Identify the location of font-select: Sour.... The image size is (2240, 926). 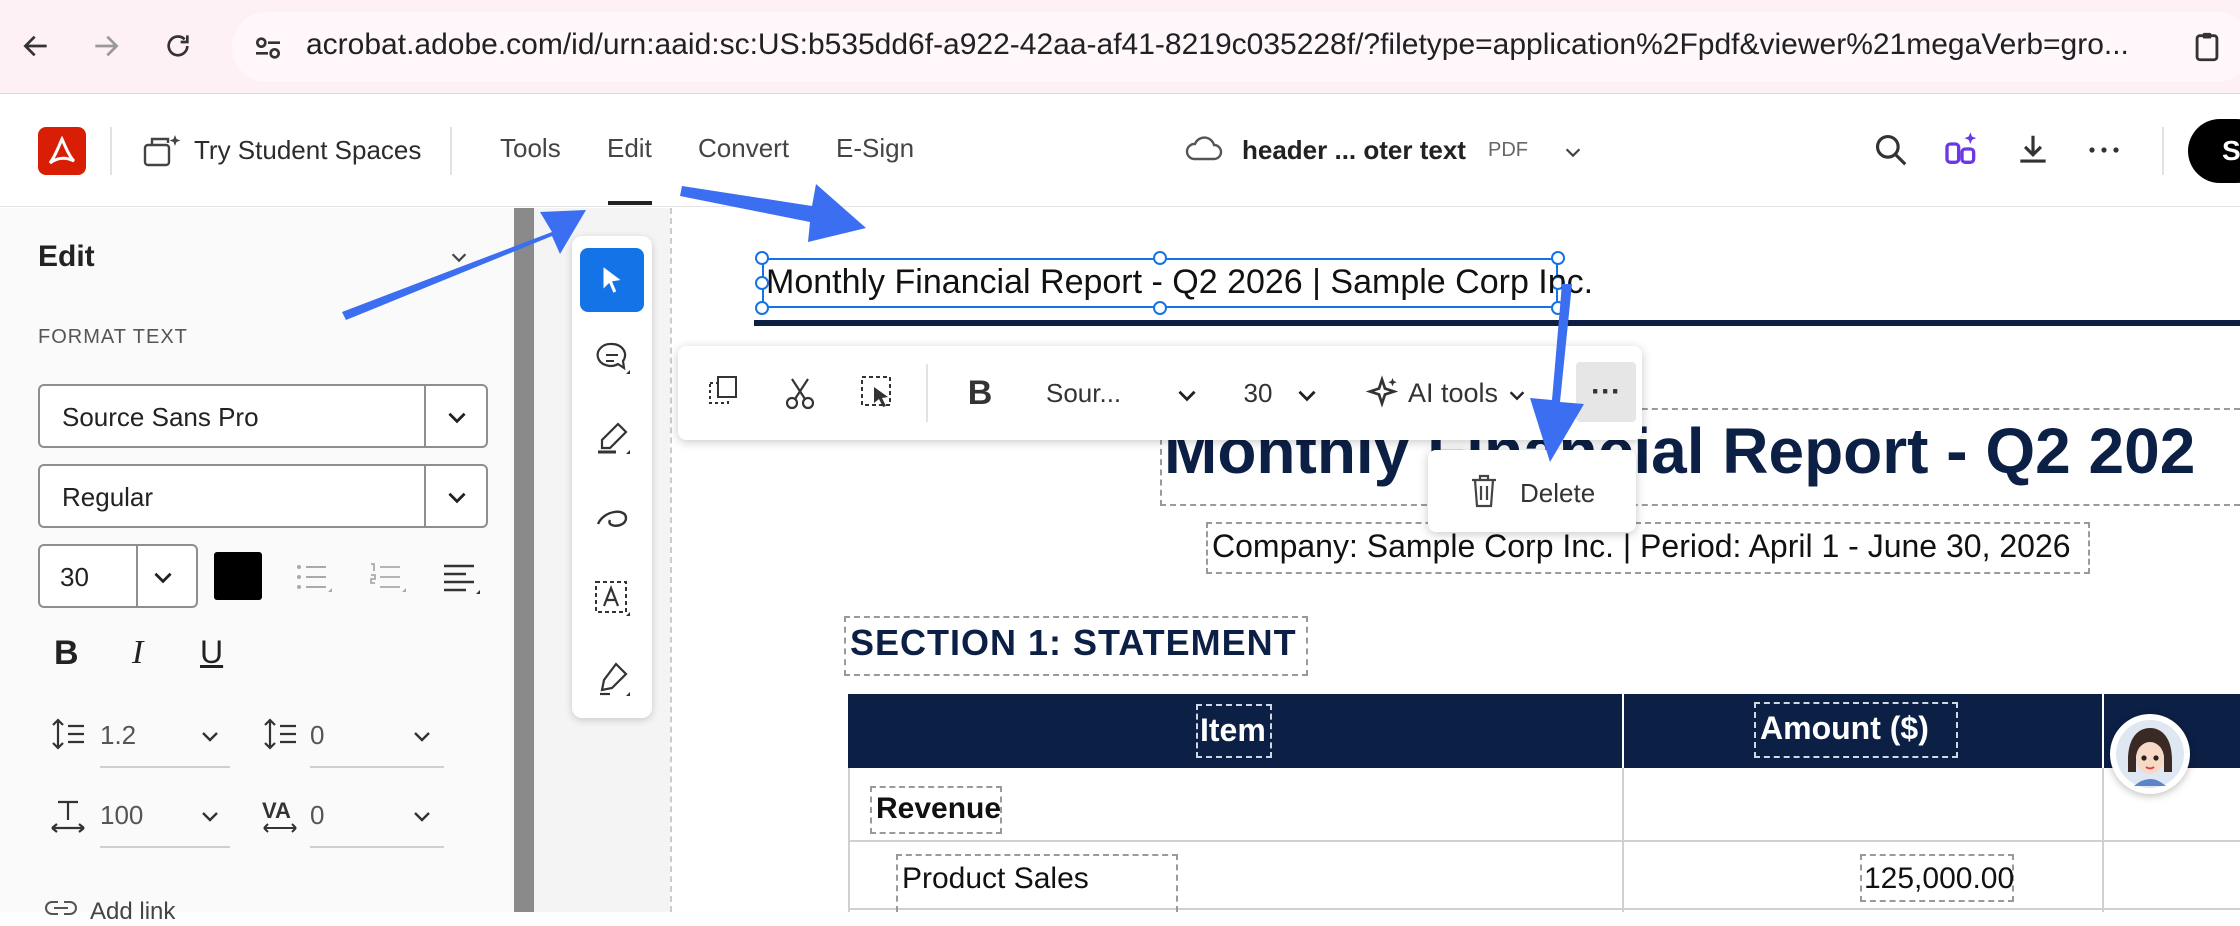
(1106, 393).